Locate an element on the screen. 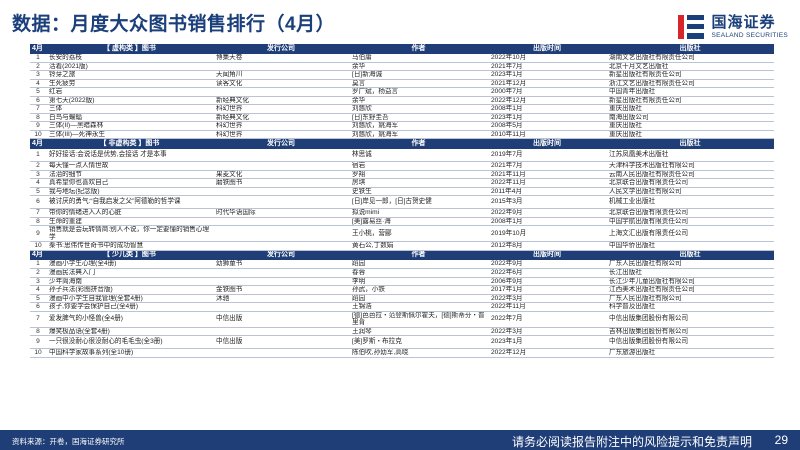 The height and width of the screenshot is (450, 800). brand-cell: 中信出版 is located at coordinates (281, 319).